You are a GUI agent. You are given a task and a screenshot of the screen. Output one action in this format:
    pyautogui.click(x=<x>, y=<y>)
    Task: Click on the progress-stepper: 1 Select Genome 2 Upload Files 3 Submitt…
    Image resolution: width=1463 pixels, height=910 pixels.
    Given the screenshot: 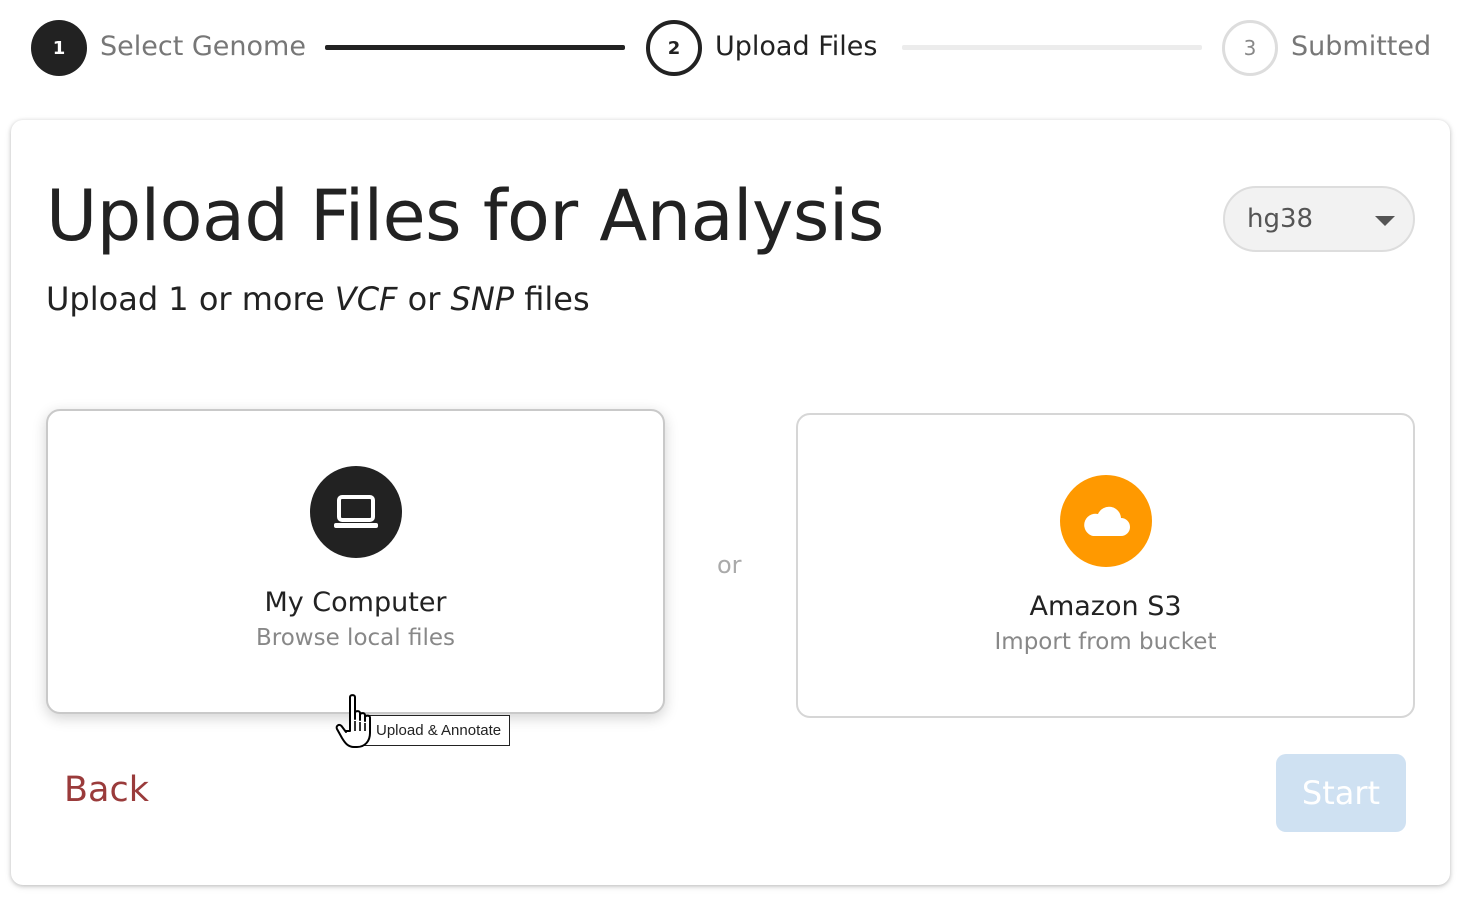 What is the action you would take?
    pyautogui.click(x=731, y=50)
    